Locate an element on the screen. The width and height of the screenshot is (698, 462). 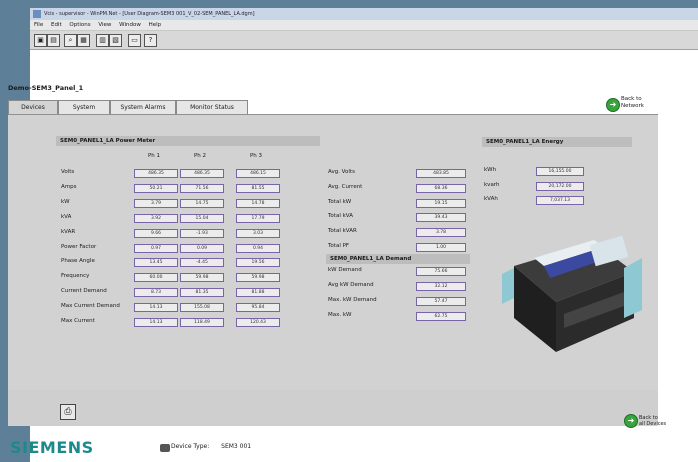
power-meter-row-label: Phase Angle is located at coordinates (78, 261).